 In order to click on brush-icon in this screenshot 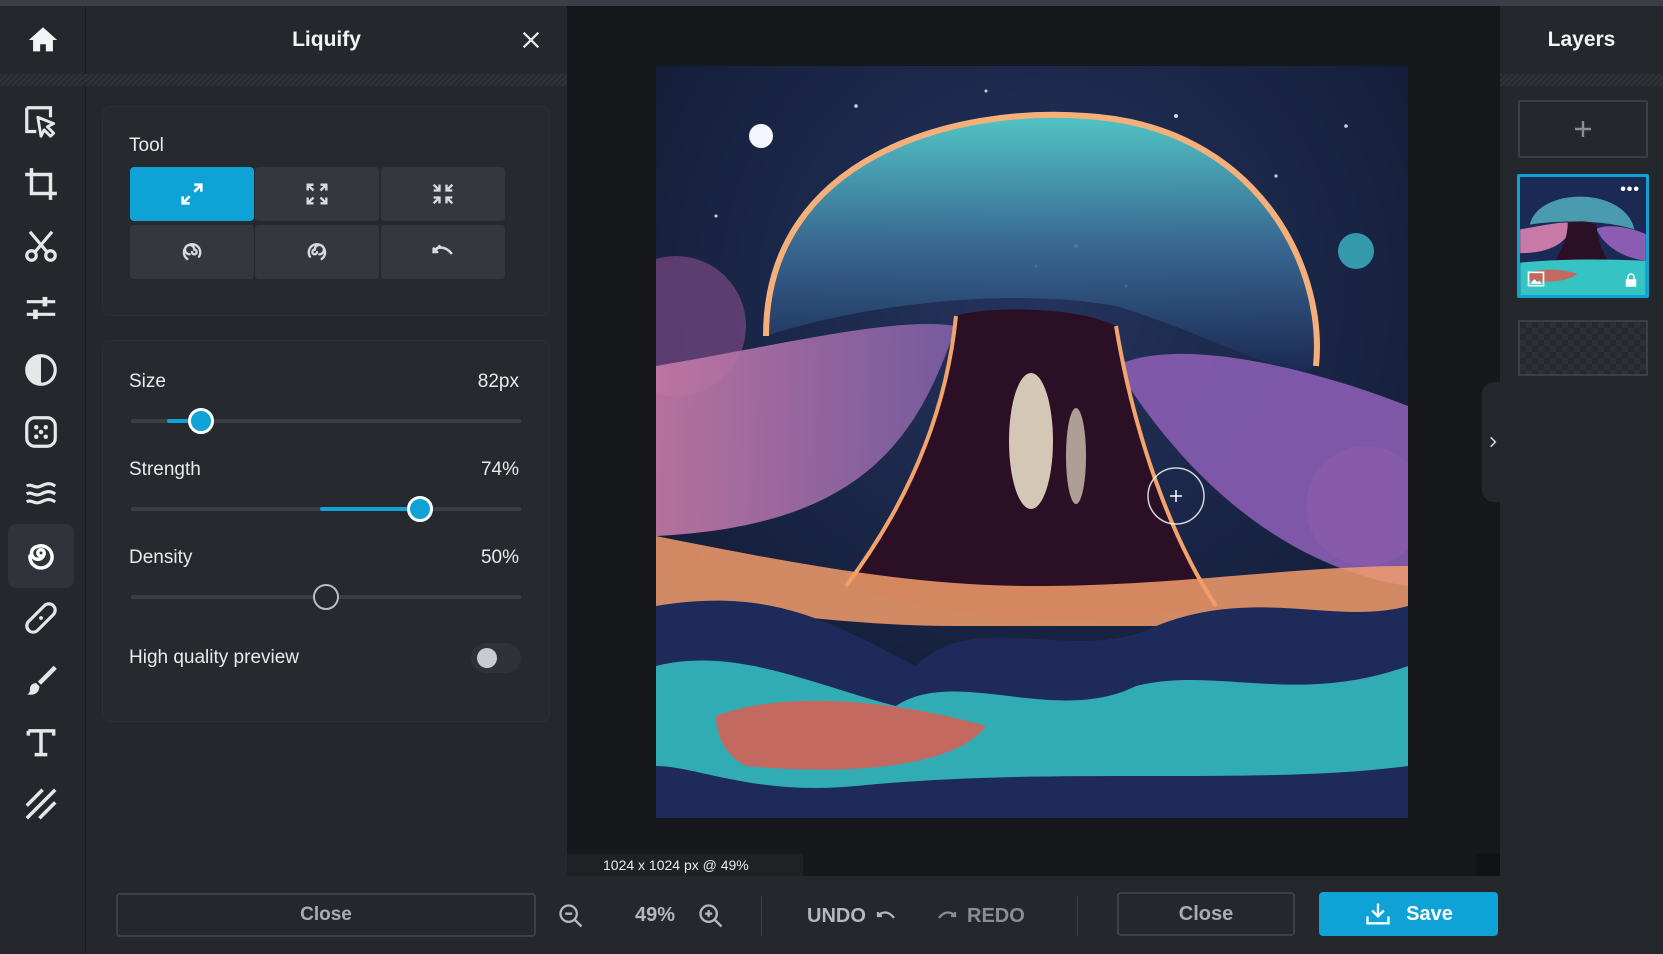, I will do `click(41, 680)`.